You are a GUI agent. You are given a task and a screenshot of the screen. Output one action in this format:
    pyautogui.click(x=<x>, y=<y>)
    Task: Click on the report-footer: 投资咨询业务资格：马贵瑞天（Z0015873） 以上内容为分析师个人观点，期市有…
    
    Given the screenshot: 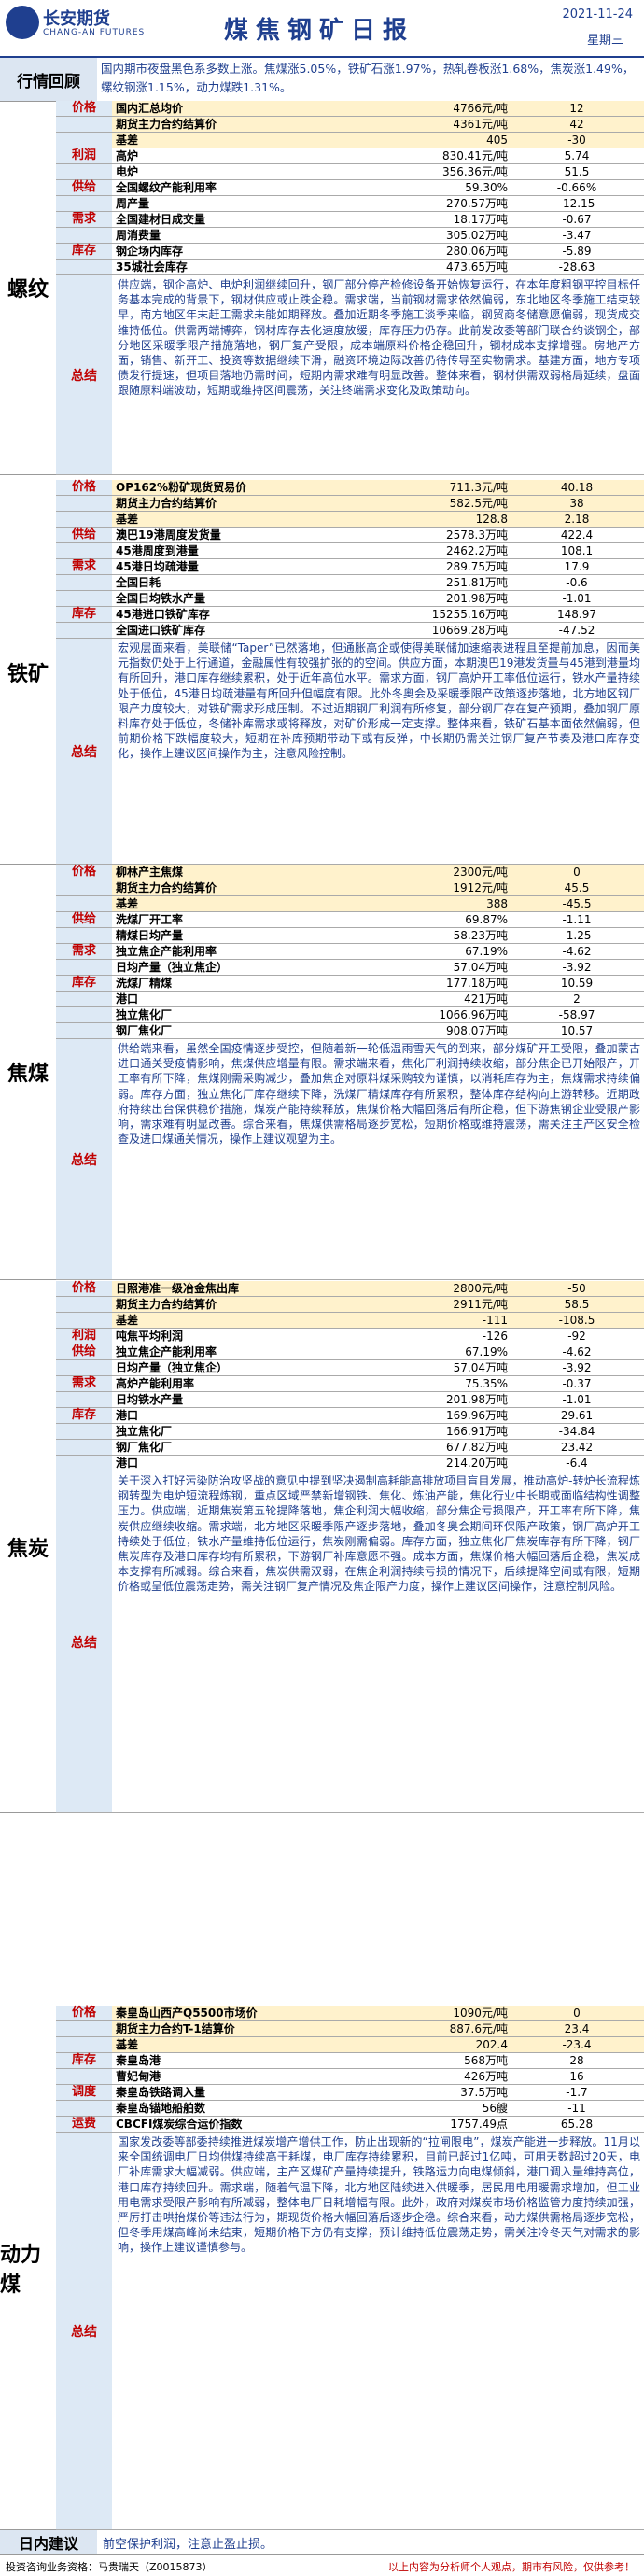 What is the action you would take?
    pyautogui.click(x=322, y=2566)
    